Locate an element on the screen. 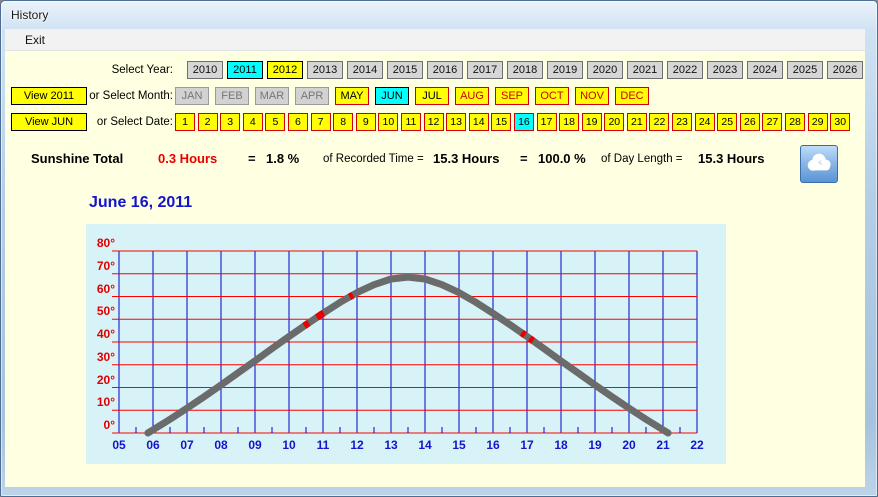 The width and height of the screenshot is (878, 497). menu-item-exit: Exit is located at coordinates (35, 40).